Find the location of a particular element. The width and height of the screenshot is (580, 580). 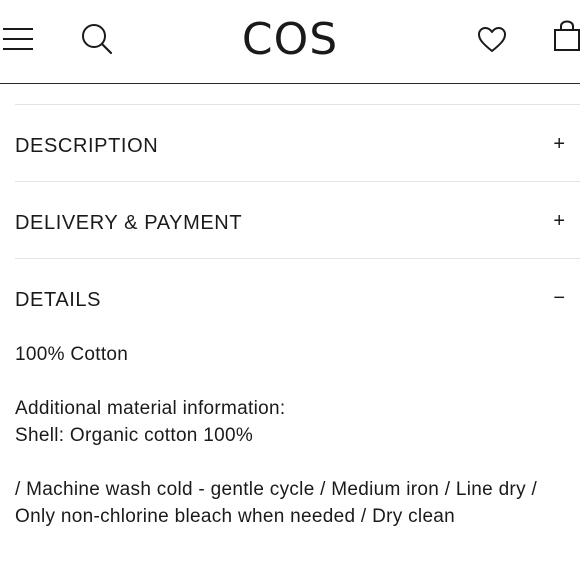

accordion-details-title: DETAILS is located at coordinates (58, 300).